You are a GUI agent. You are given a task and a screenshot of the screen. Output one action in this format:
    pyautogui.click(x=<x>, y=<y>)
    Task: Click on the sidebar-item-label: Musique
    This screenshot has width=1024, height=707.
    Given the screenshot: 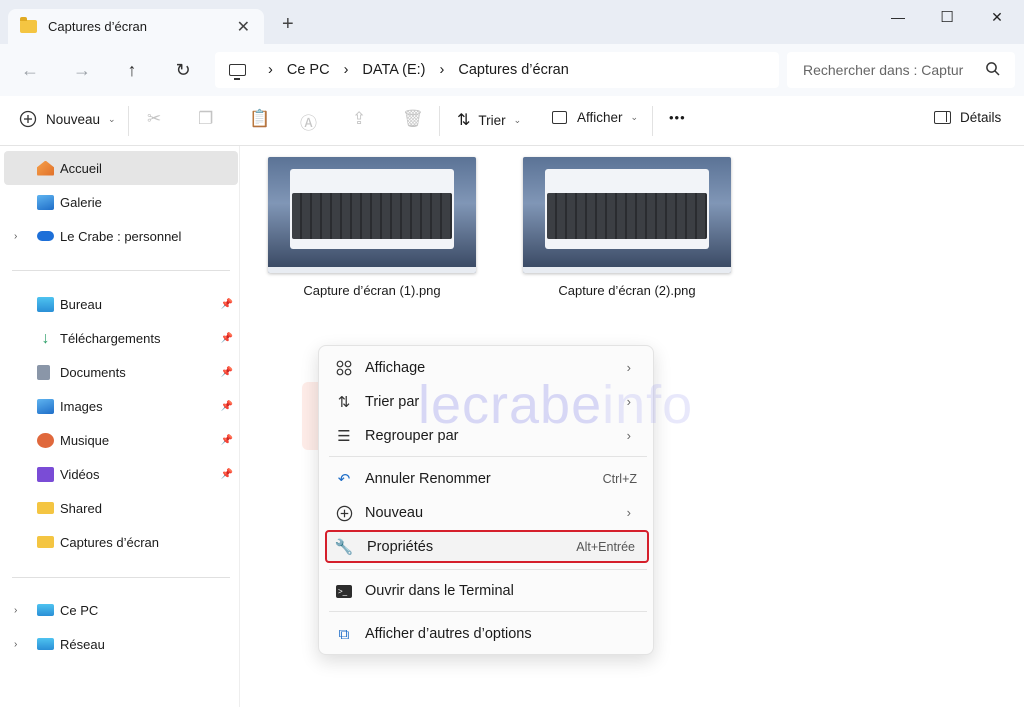 What is the action you would take?
    pyautogui.click(x=85, y=440)
    